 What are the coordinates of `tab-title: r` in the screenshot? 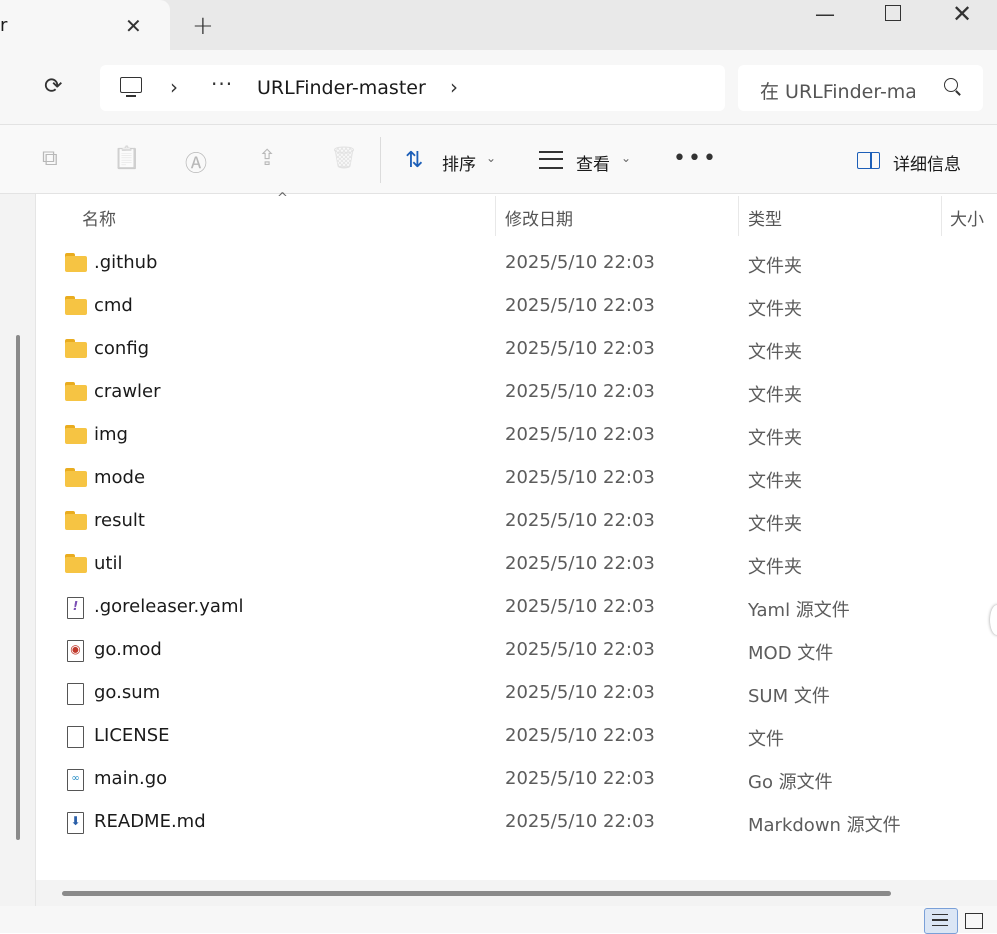 It's located at (4, 25).